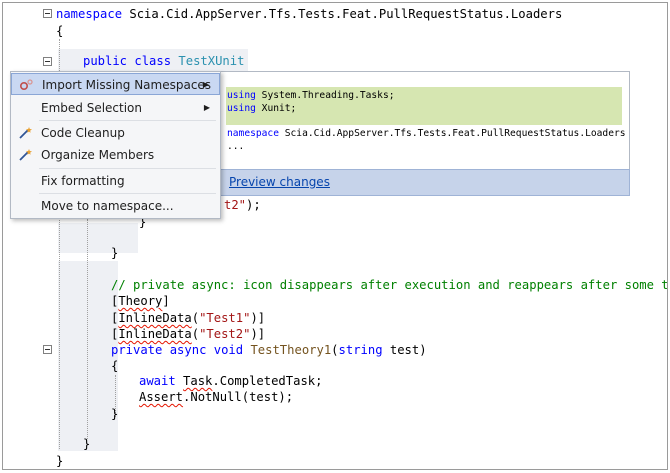  What do you see at coordinates (211, 61) in the screenshot?
I see `class-name: TestXUnit` at bounding box center [211, 61].